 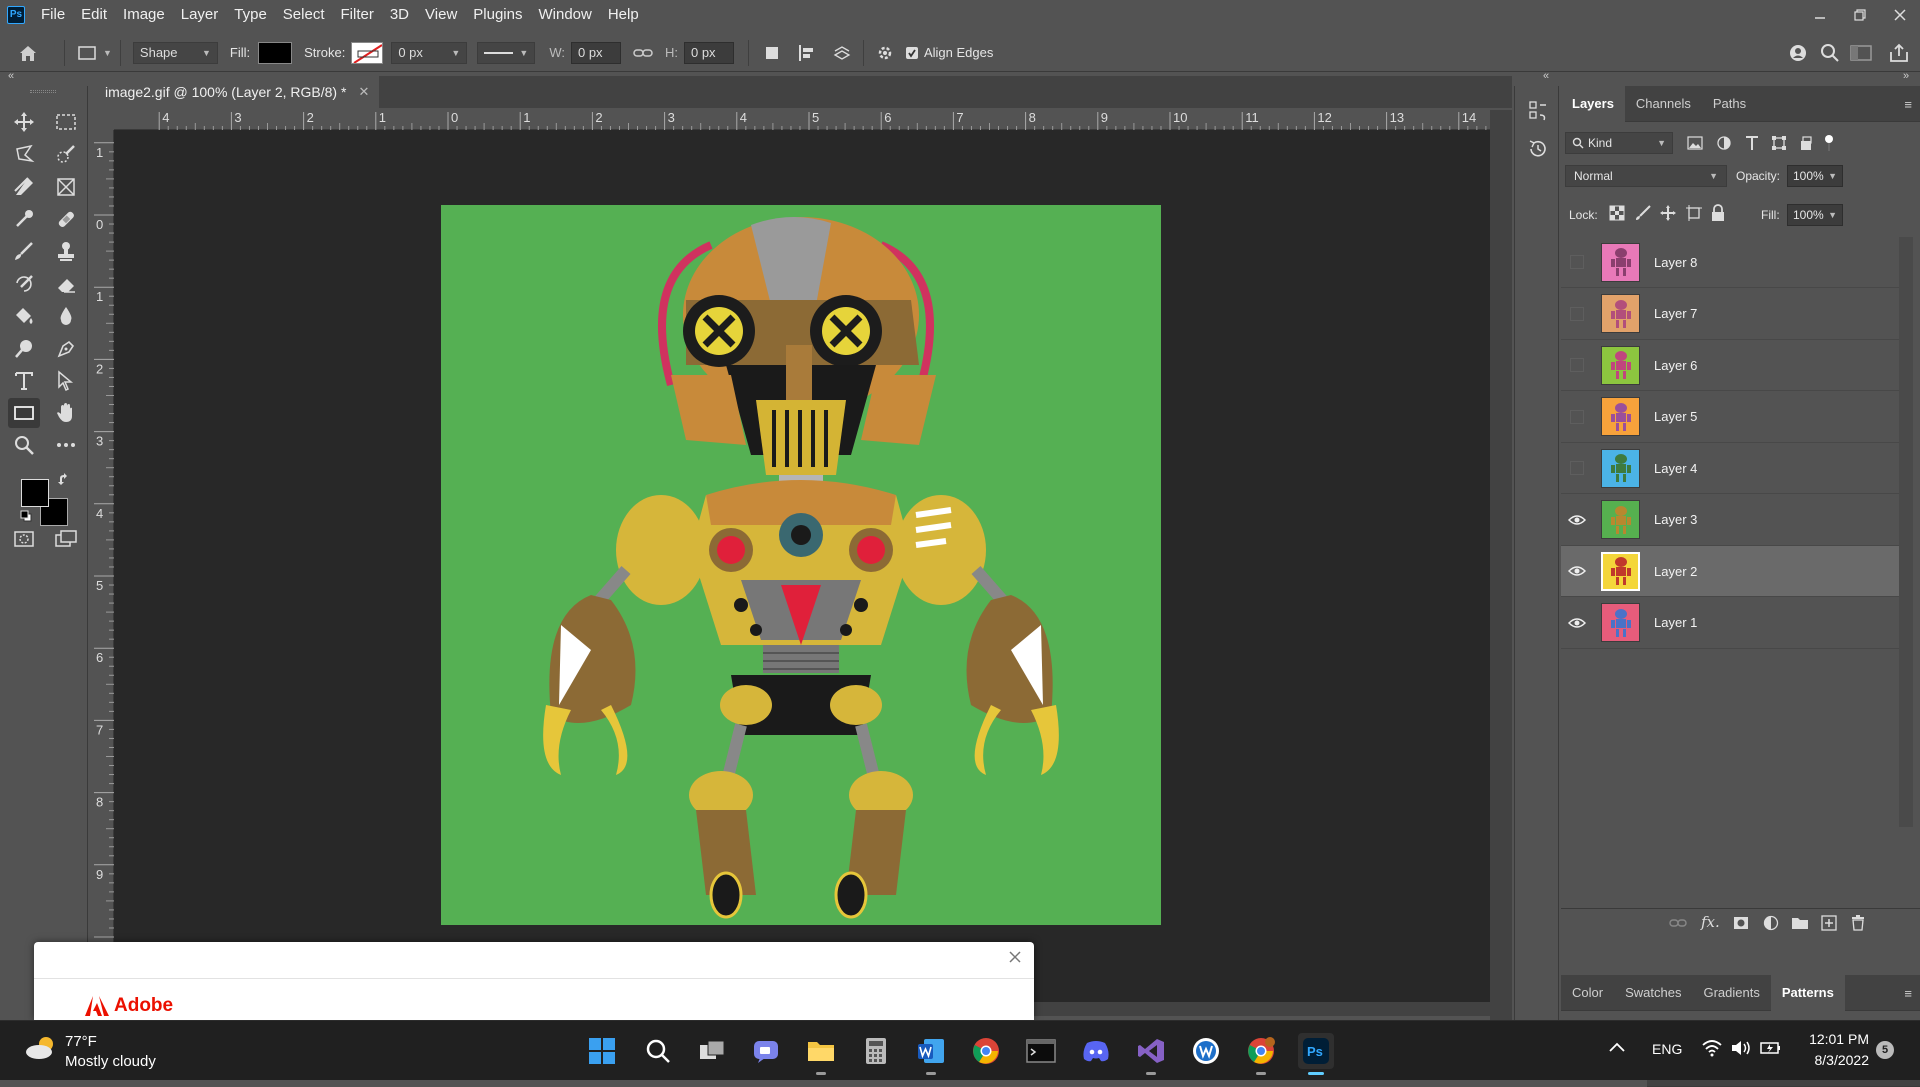 What do you see at coordinates (931, 1054) in the screenshot?
I see `word-button` at bounding box center [931, 1054].